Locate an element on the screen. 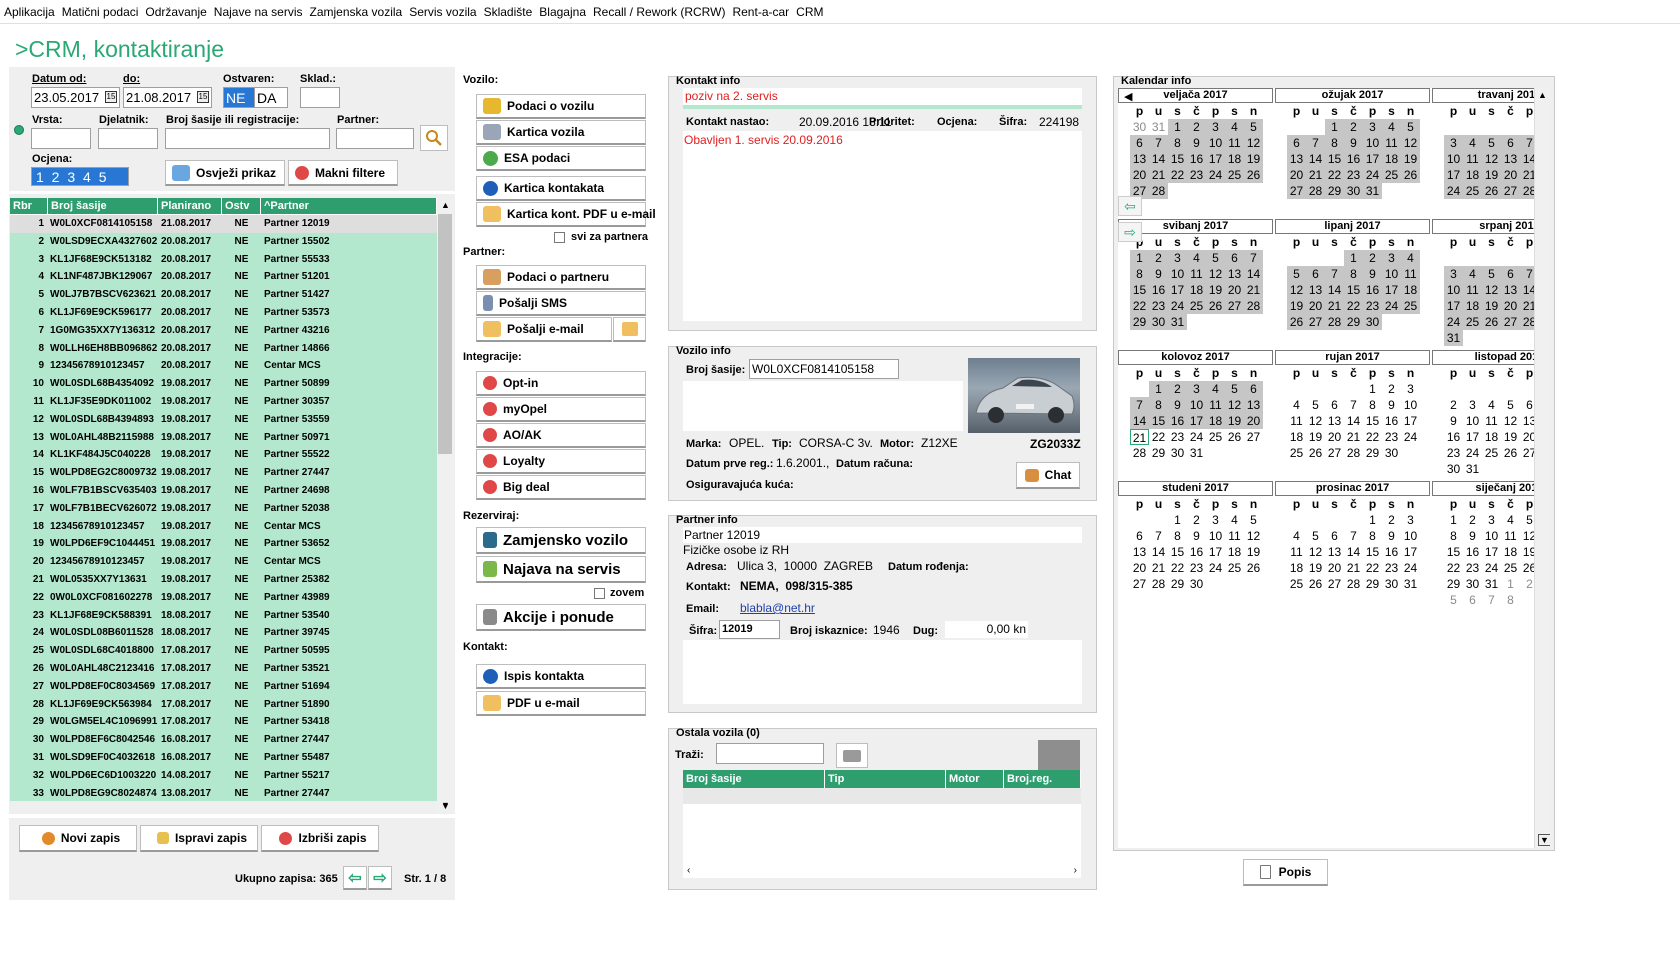  calendar-day: 1 is located at coordinates (1158, 389).